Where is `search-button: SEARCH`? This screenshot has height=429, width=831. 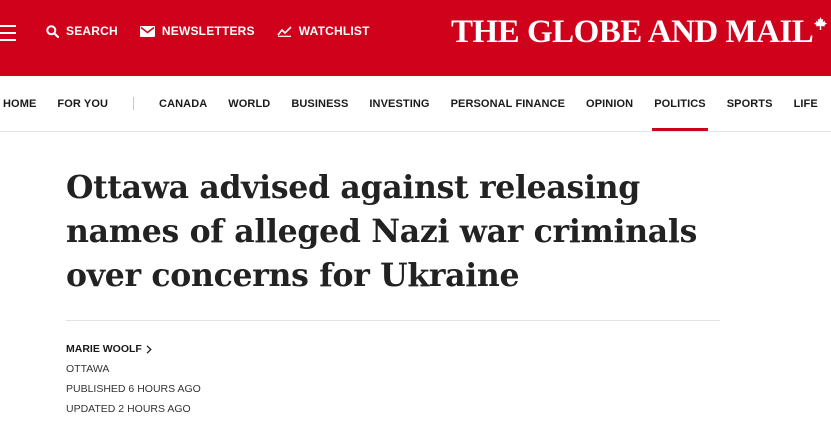
search-button: SEARCH is located at coordinates (82, 31).